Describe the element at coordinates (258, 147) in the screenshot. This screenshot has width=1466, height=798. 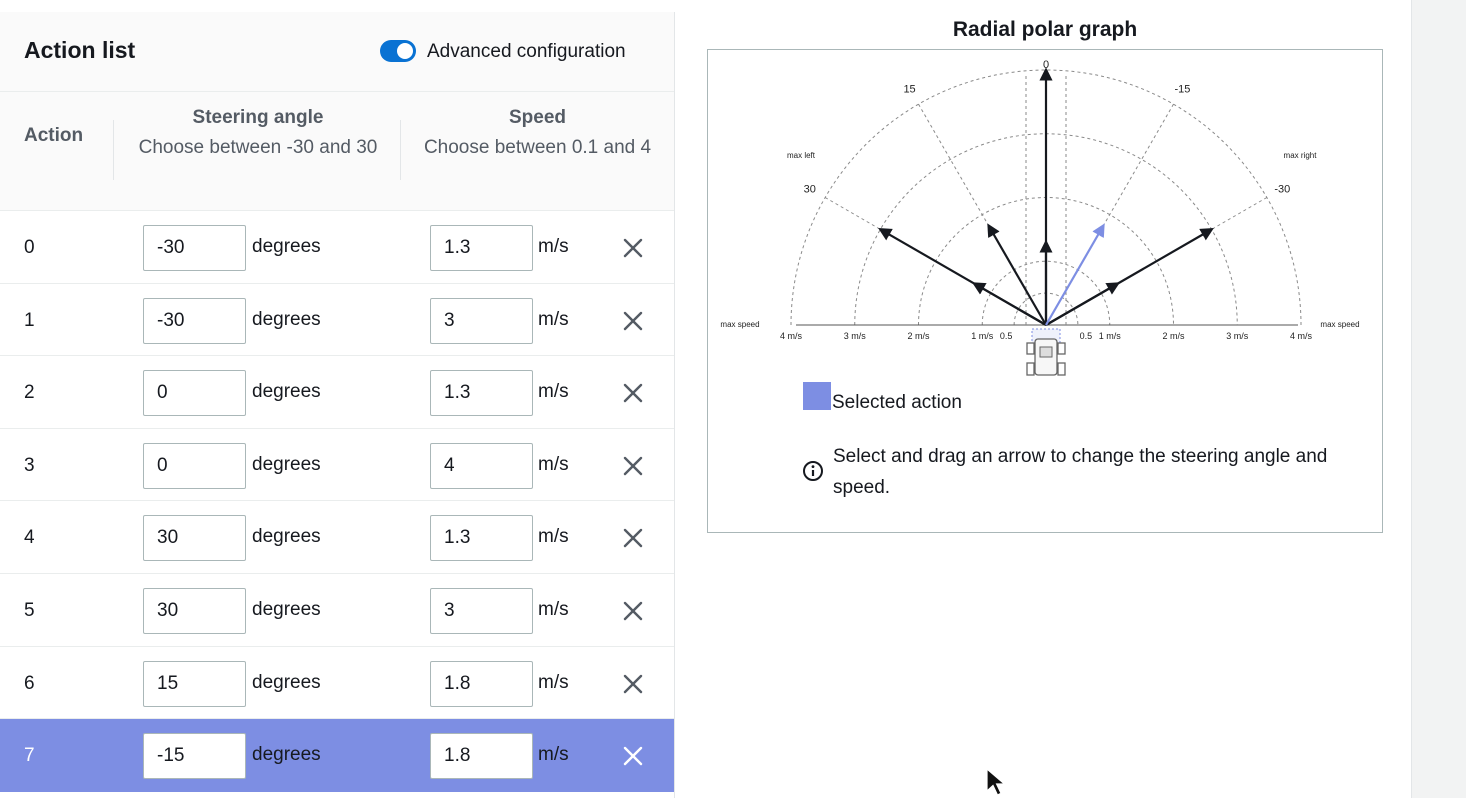
I see `steering-hint: Choose between -30 and 30` at that location.